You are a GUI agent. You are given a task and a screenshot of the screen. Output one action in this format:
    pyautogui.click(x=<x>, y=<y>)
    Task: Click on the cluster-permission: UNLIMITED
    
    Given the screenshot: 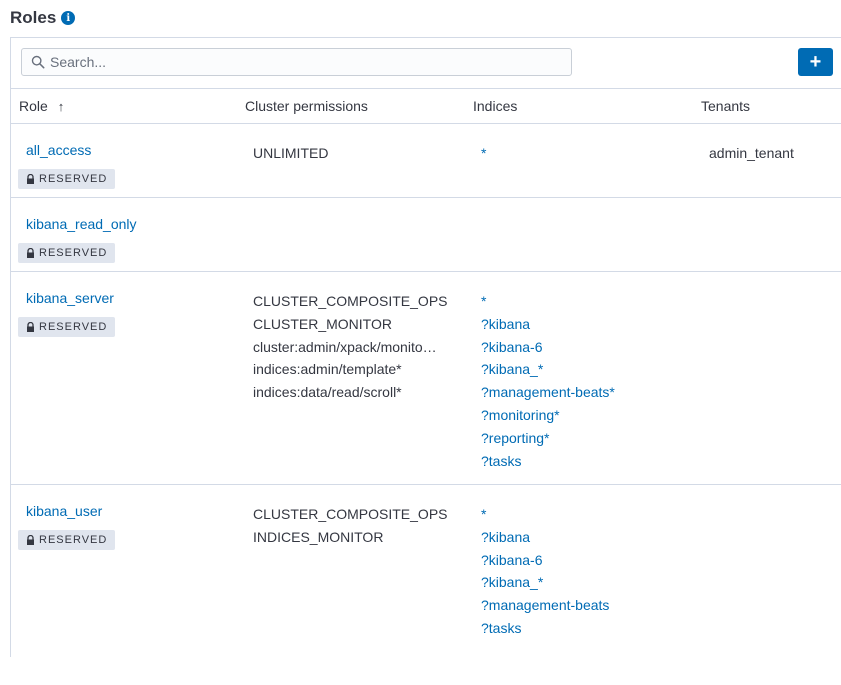 What is the action you would take?
    pyautogui.click(x=291, y=153)
    